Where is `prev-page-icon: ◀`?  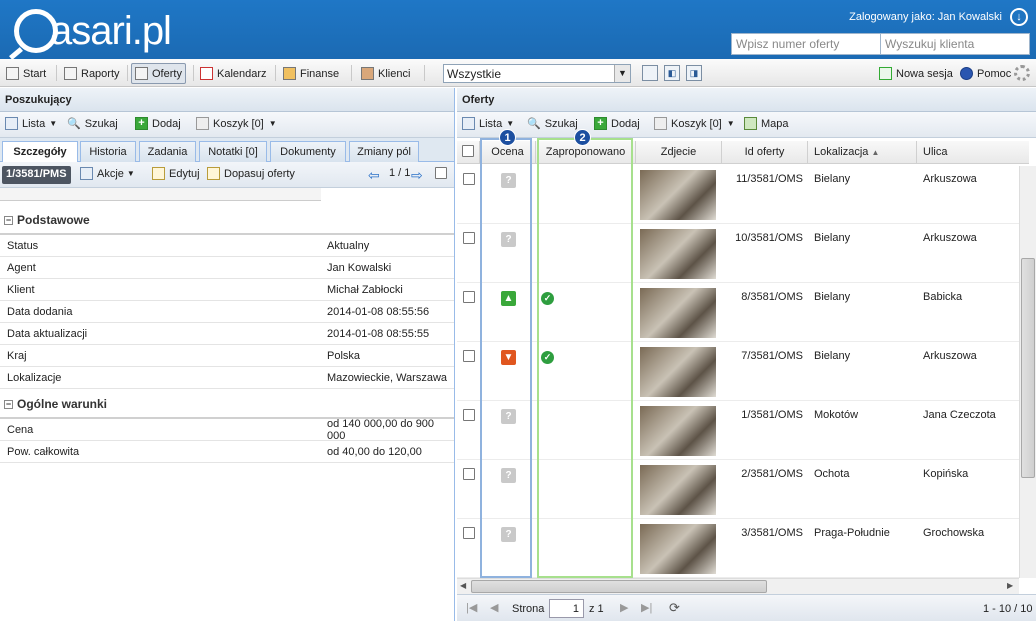
prev-page-icon: ◀ is located at coordinates (494, 607).